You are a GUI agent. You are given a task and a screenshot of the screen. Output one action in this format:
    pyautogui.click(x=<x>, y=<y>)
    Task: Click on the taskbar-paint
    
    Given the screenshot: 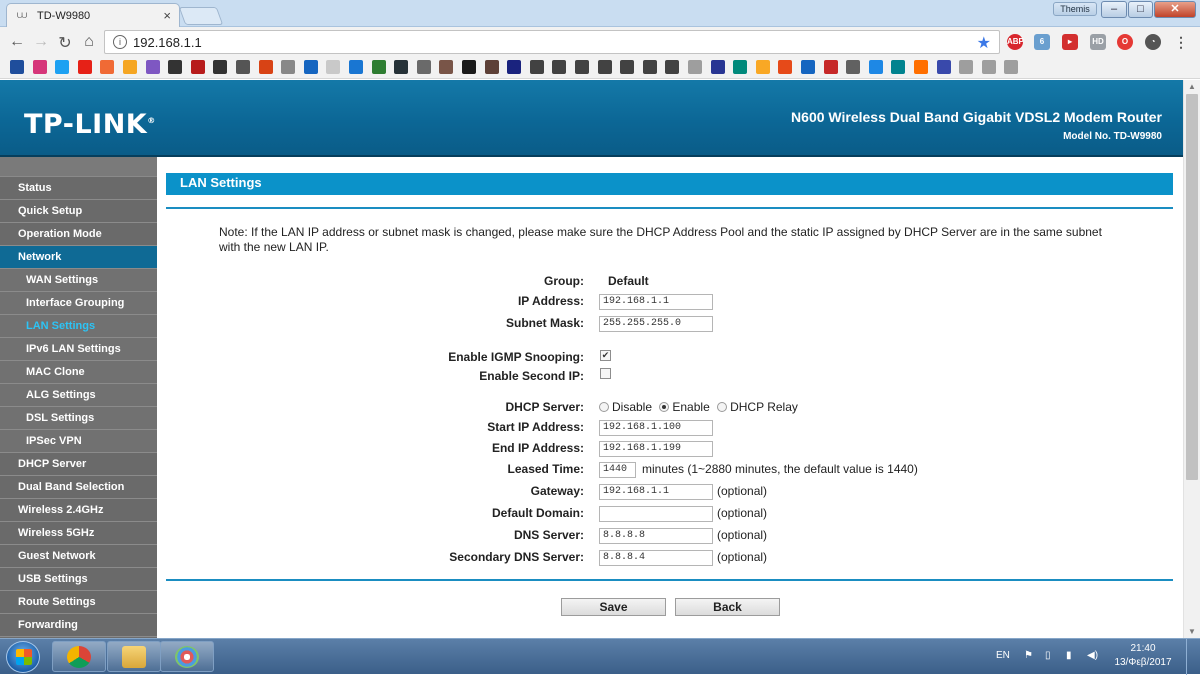 What is the action you would take?
    pyautogui.click(x=187, y=656)
    